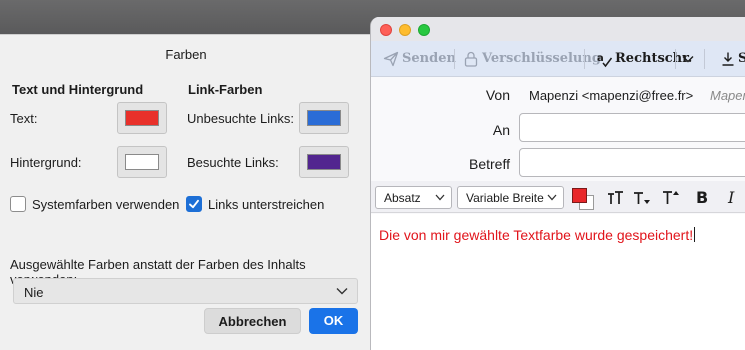 The image size is (745, 350). I want to click on override-colors-value: Nie, so click(34, 292).